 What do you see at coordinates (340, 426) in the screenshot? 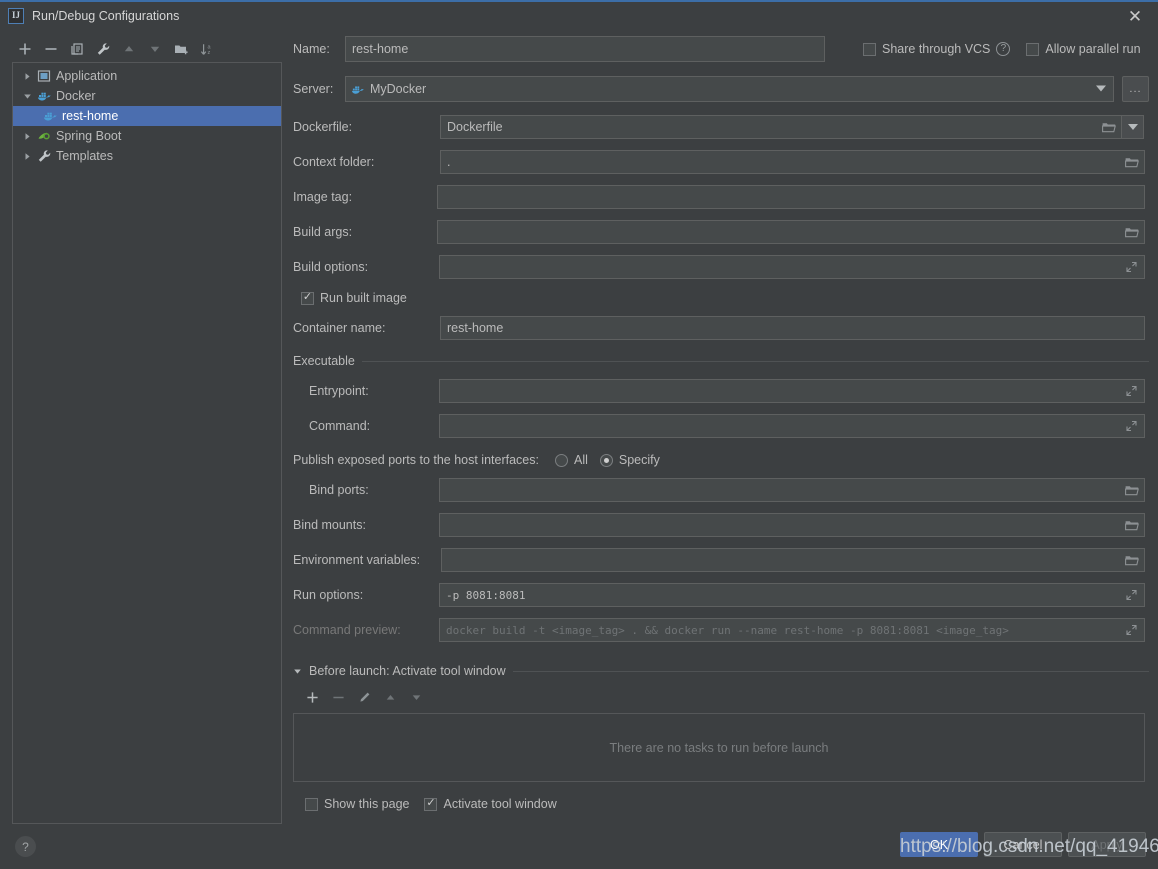
I see `command-label: Command:` at bounding box center [340, 426].